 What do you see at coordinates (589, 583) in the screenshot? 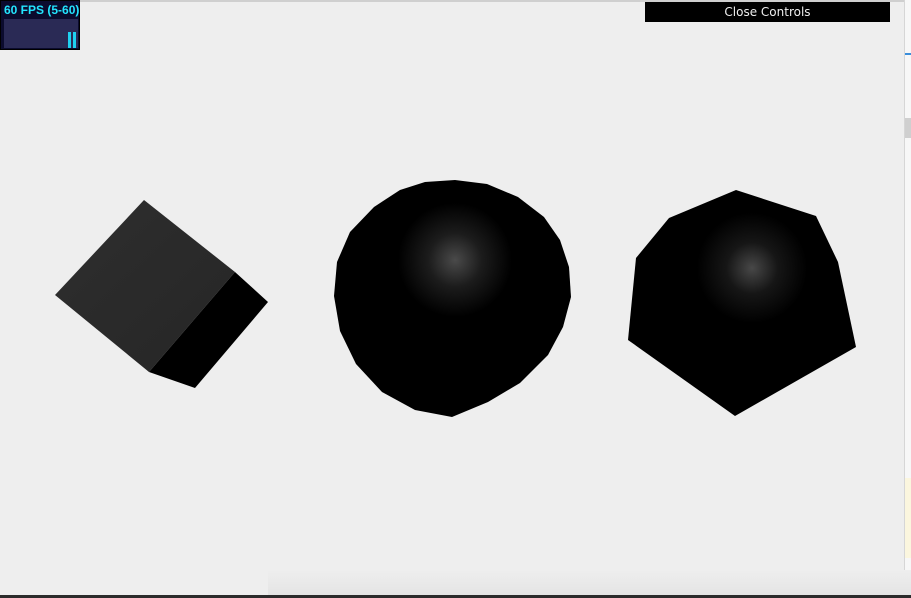
I see `bottom-panel-edge` at bounding box center [589, 583].